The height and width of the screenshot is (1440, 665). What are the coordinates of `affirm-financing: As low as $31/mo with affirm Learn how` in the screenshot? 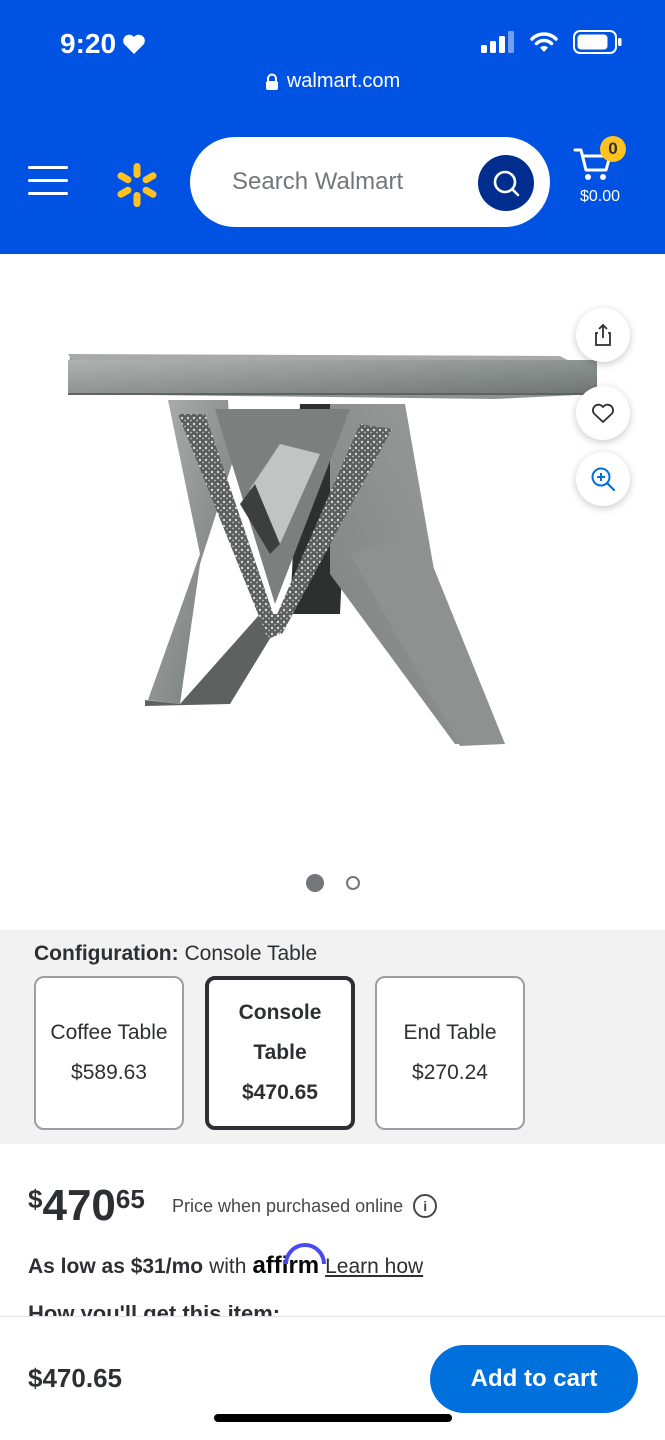 It's located at (225, 1261).